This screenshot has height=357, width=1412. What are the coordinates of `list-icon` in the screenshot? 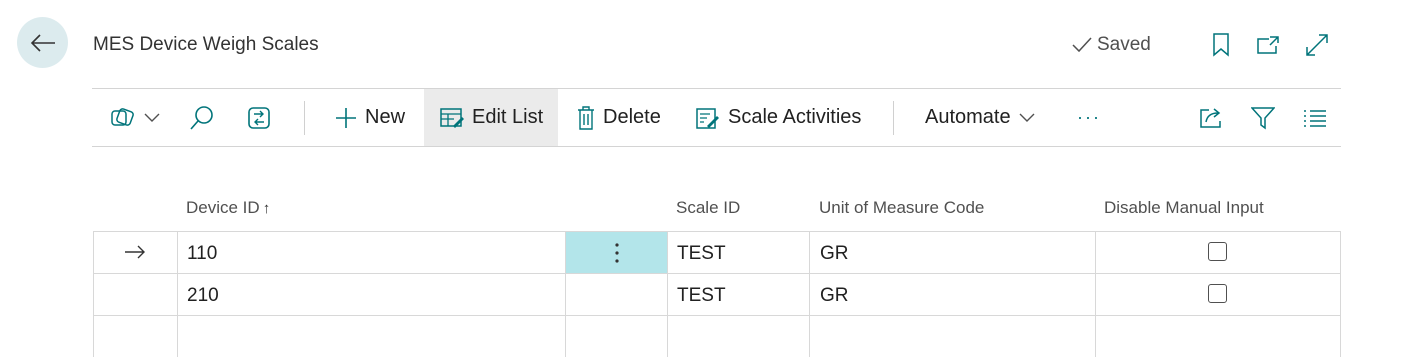 It's located at (1315, 118).